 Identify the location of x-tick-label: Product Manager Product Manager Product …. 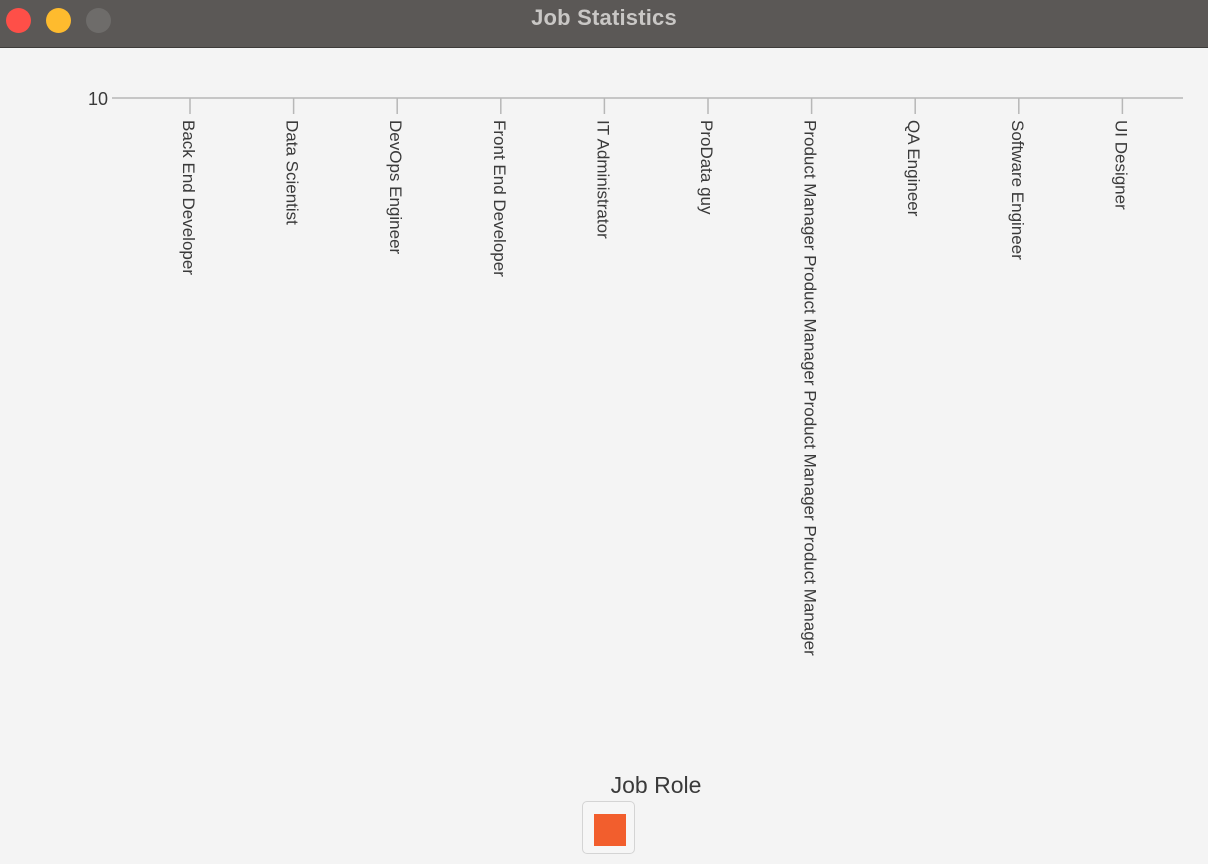
(810, 388).